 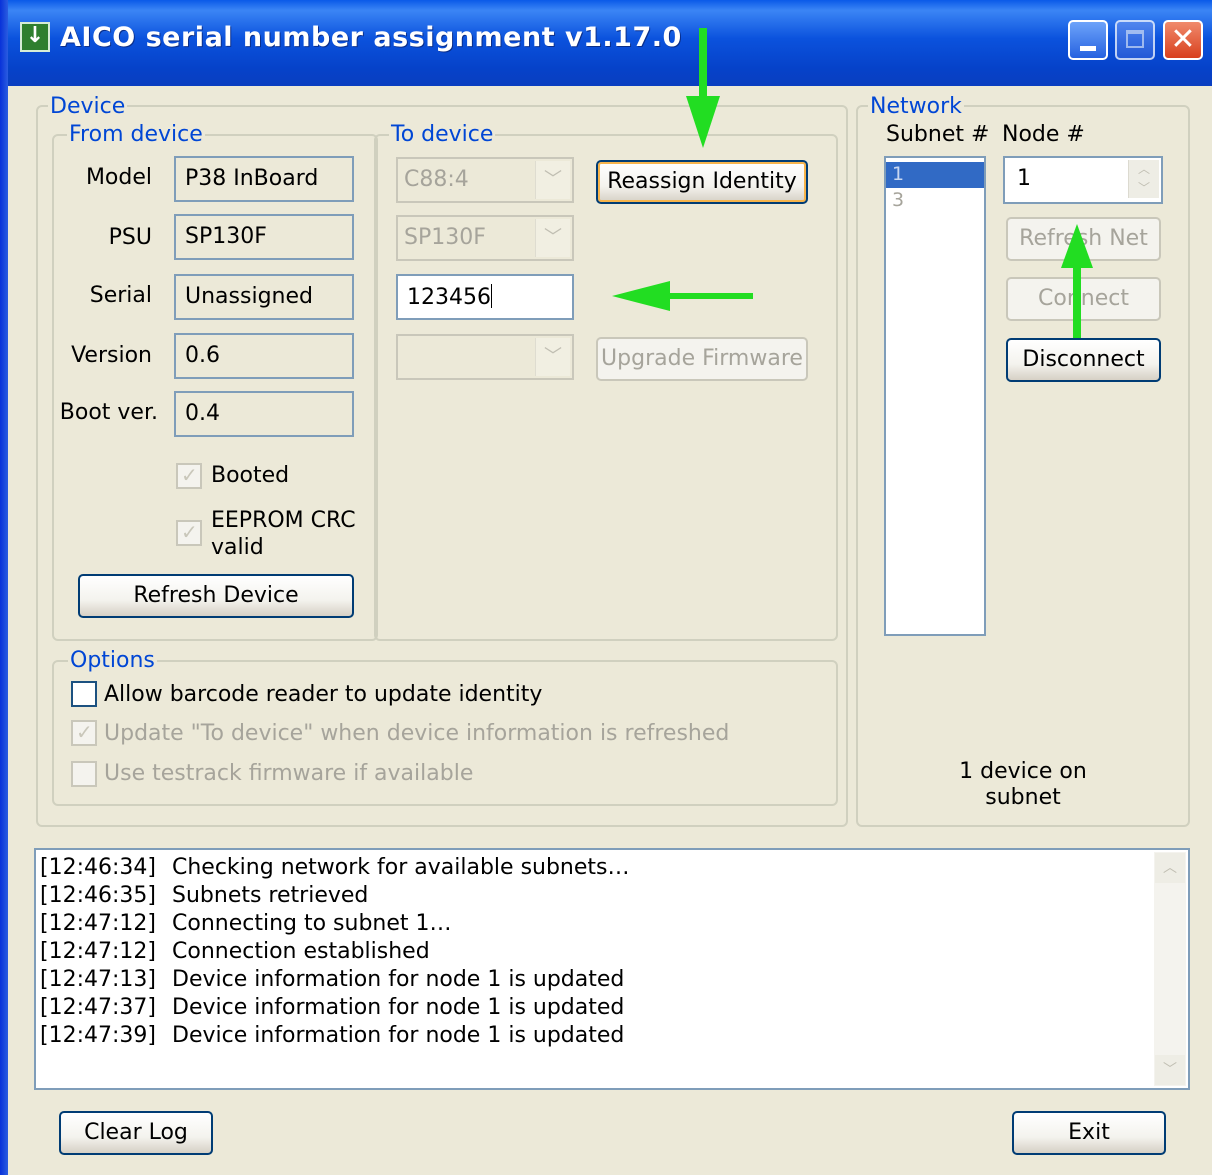 I want to click on serial-input: 123456, so click(x=485, y=297).